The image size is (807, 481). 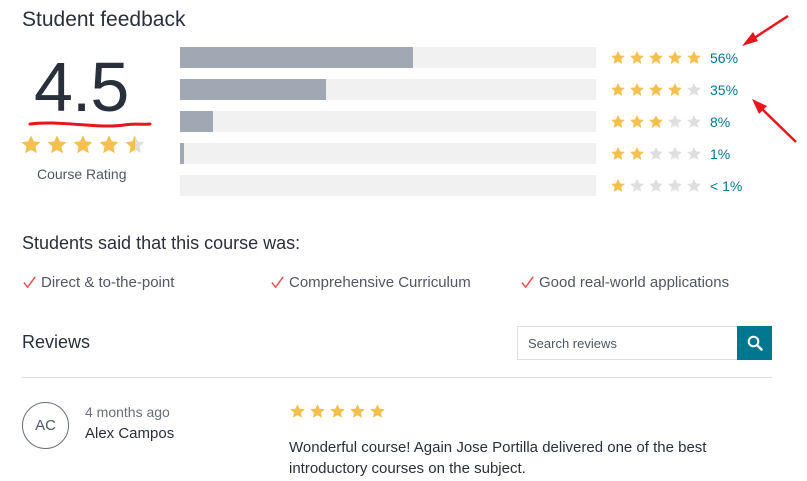 What do you see at coordinates (397, 377) in the screenshot?
I see `divider` at bounding box center [397, 377].